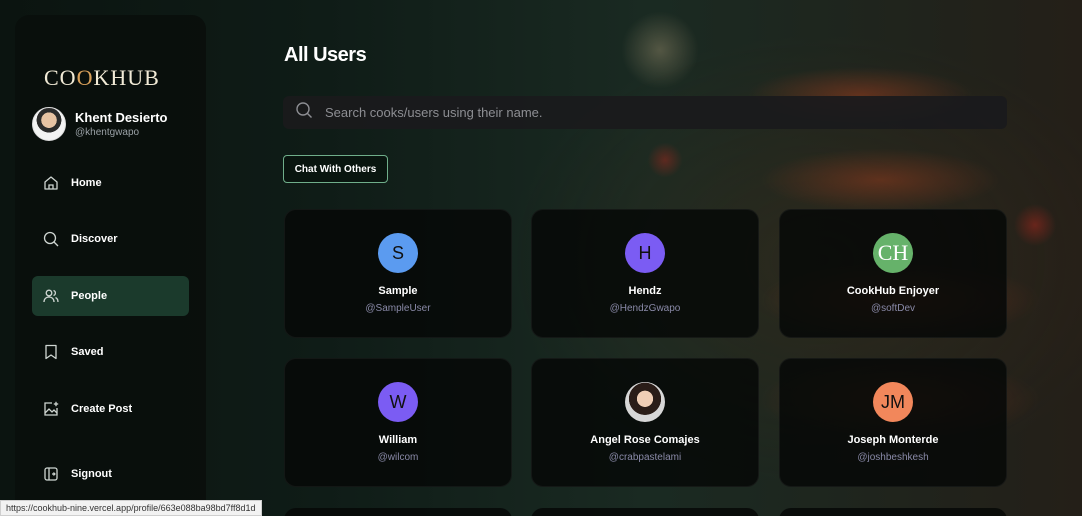  What do you see at coordinates (51, 474) in the screenshot?
I see `signout-icon` at bounding box center [51, 474].